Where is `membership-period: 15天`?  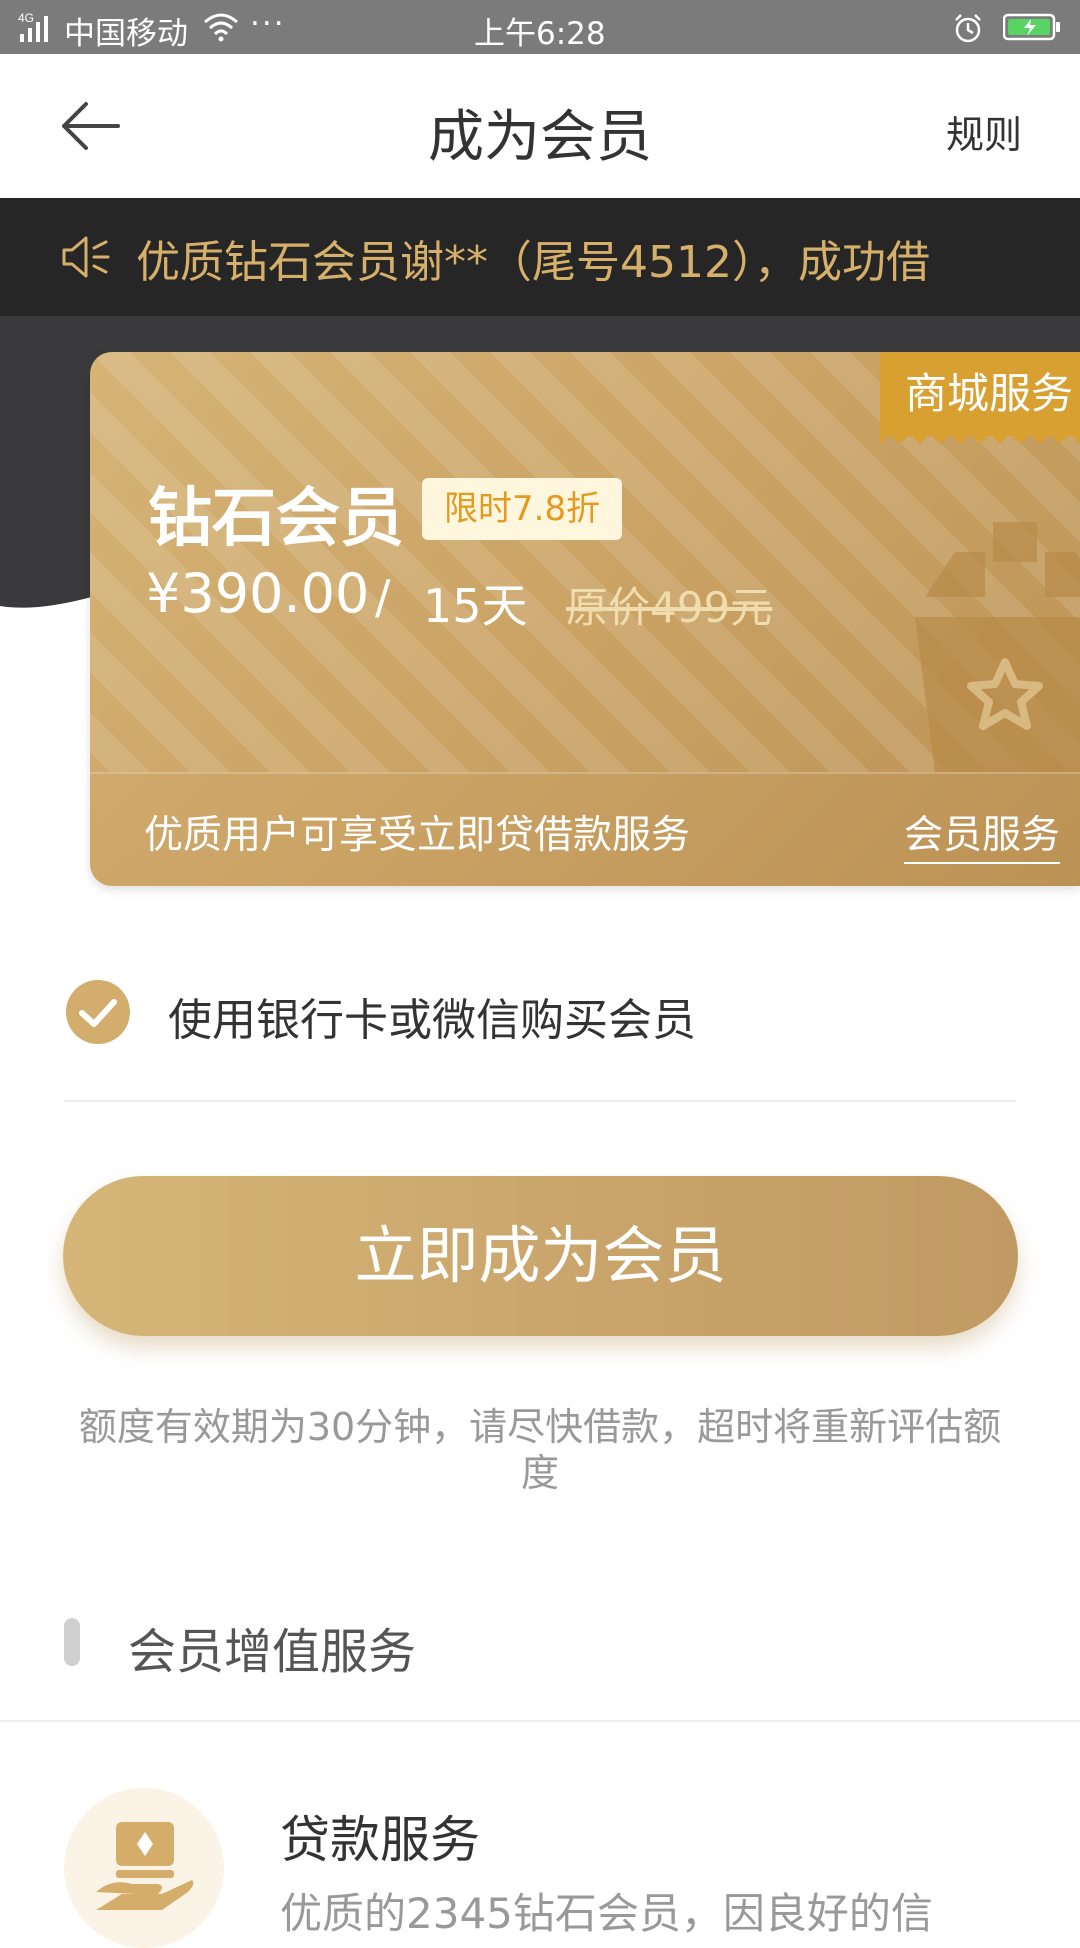
membership-period: 15天 is located at coordinates (475, 606).